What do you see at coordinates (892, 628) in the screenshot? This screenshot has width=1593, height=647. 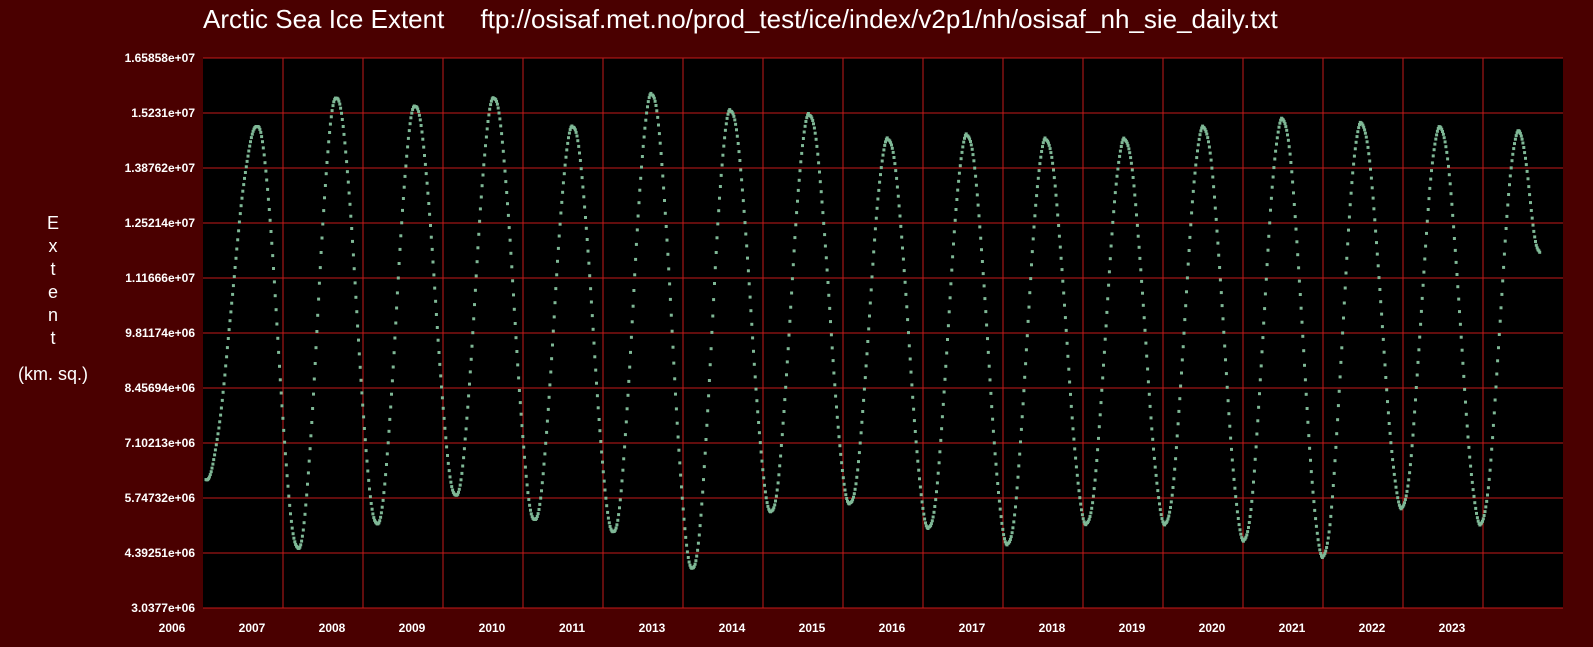 I see `x-tick-label: 2016` at bounding box center [892, 628].